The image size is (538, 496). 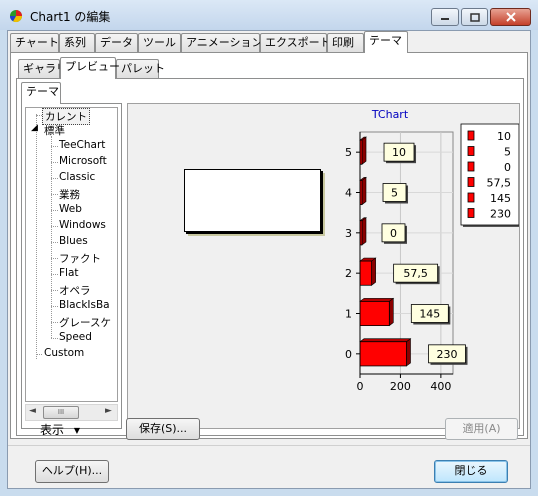 I want to click on tree-item-microsoft: Microsoft, so click(x=83, y=161).